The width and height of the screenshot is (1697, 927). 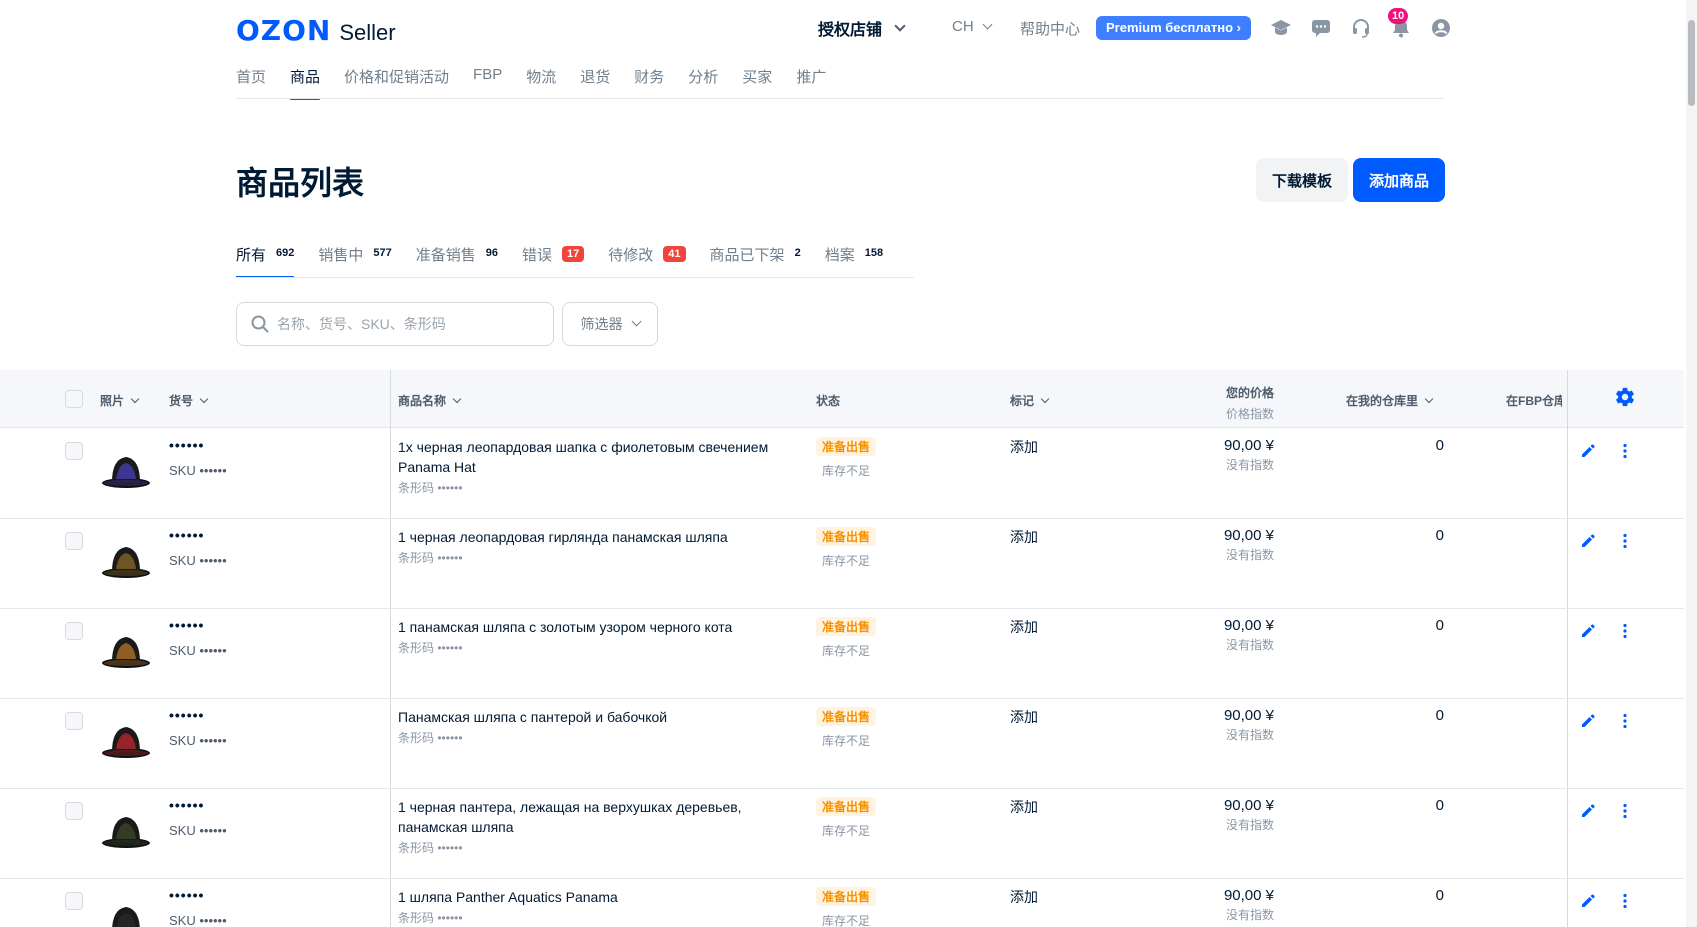 I want to click on tab-archive: 档案 158, so click(x=854, y=261).